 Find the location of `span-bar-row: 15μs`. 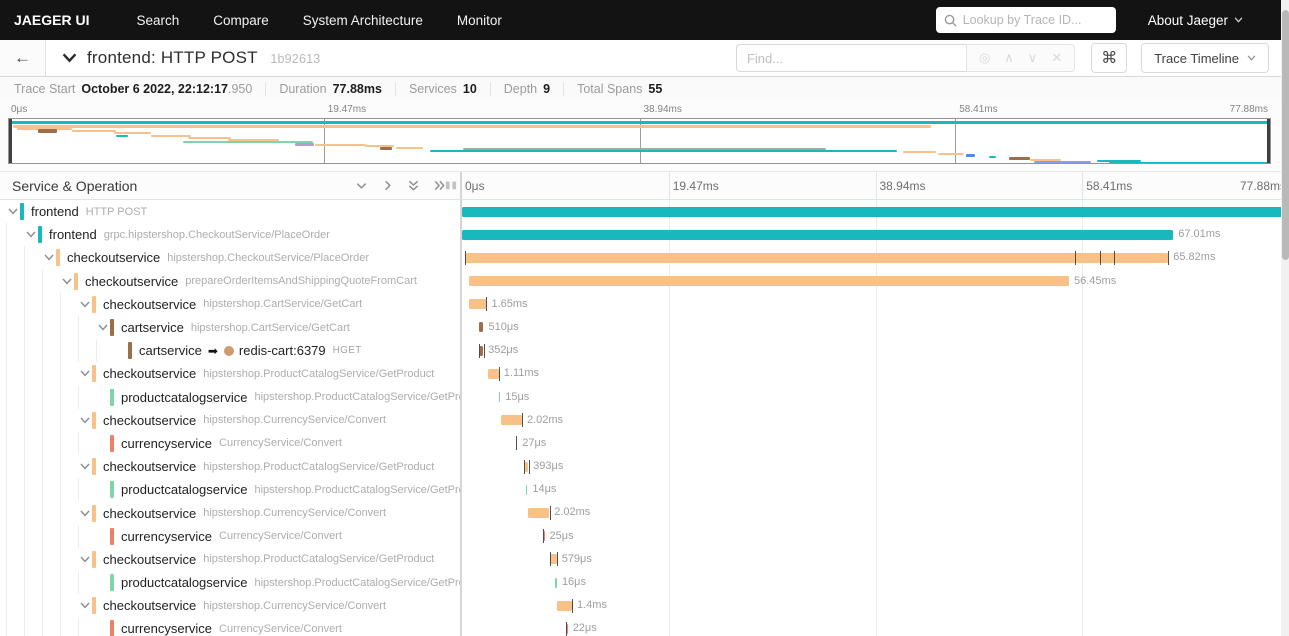

span-bar-row: 15μs is located at coordinates (875, 397).